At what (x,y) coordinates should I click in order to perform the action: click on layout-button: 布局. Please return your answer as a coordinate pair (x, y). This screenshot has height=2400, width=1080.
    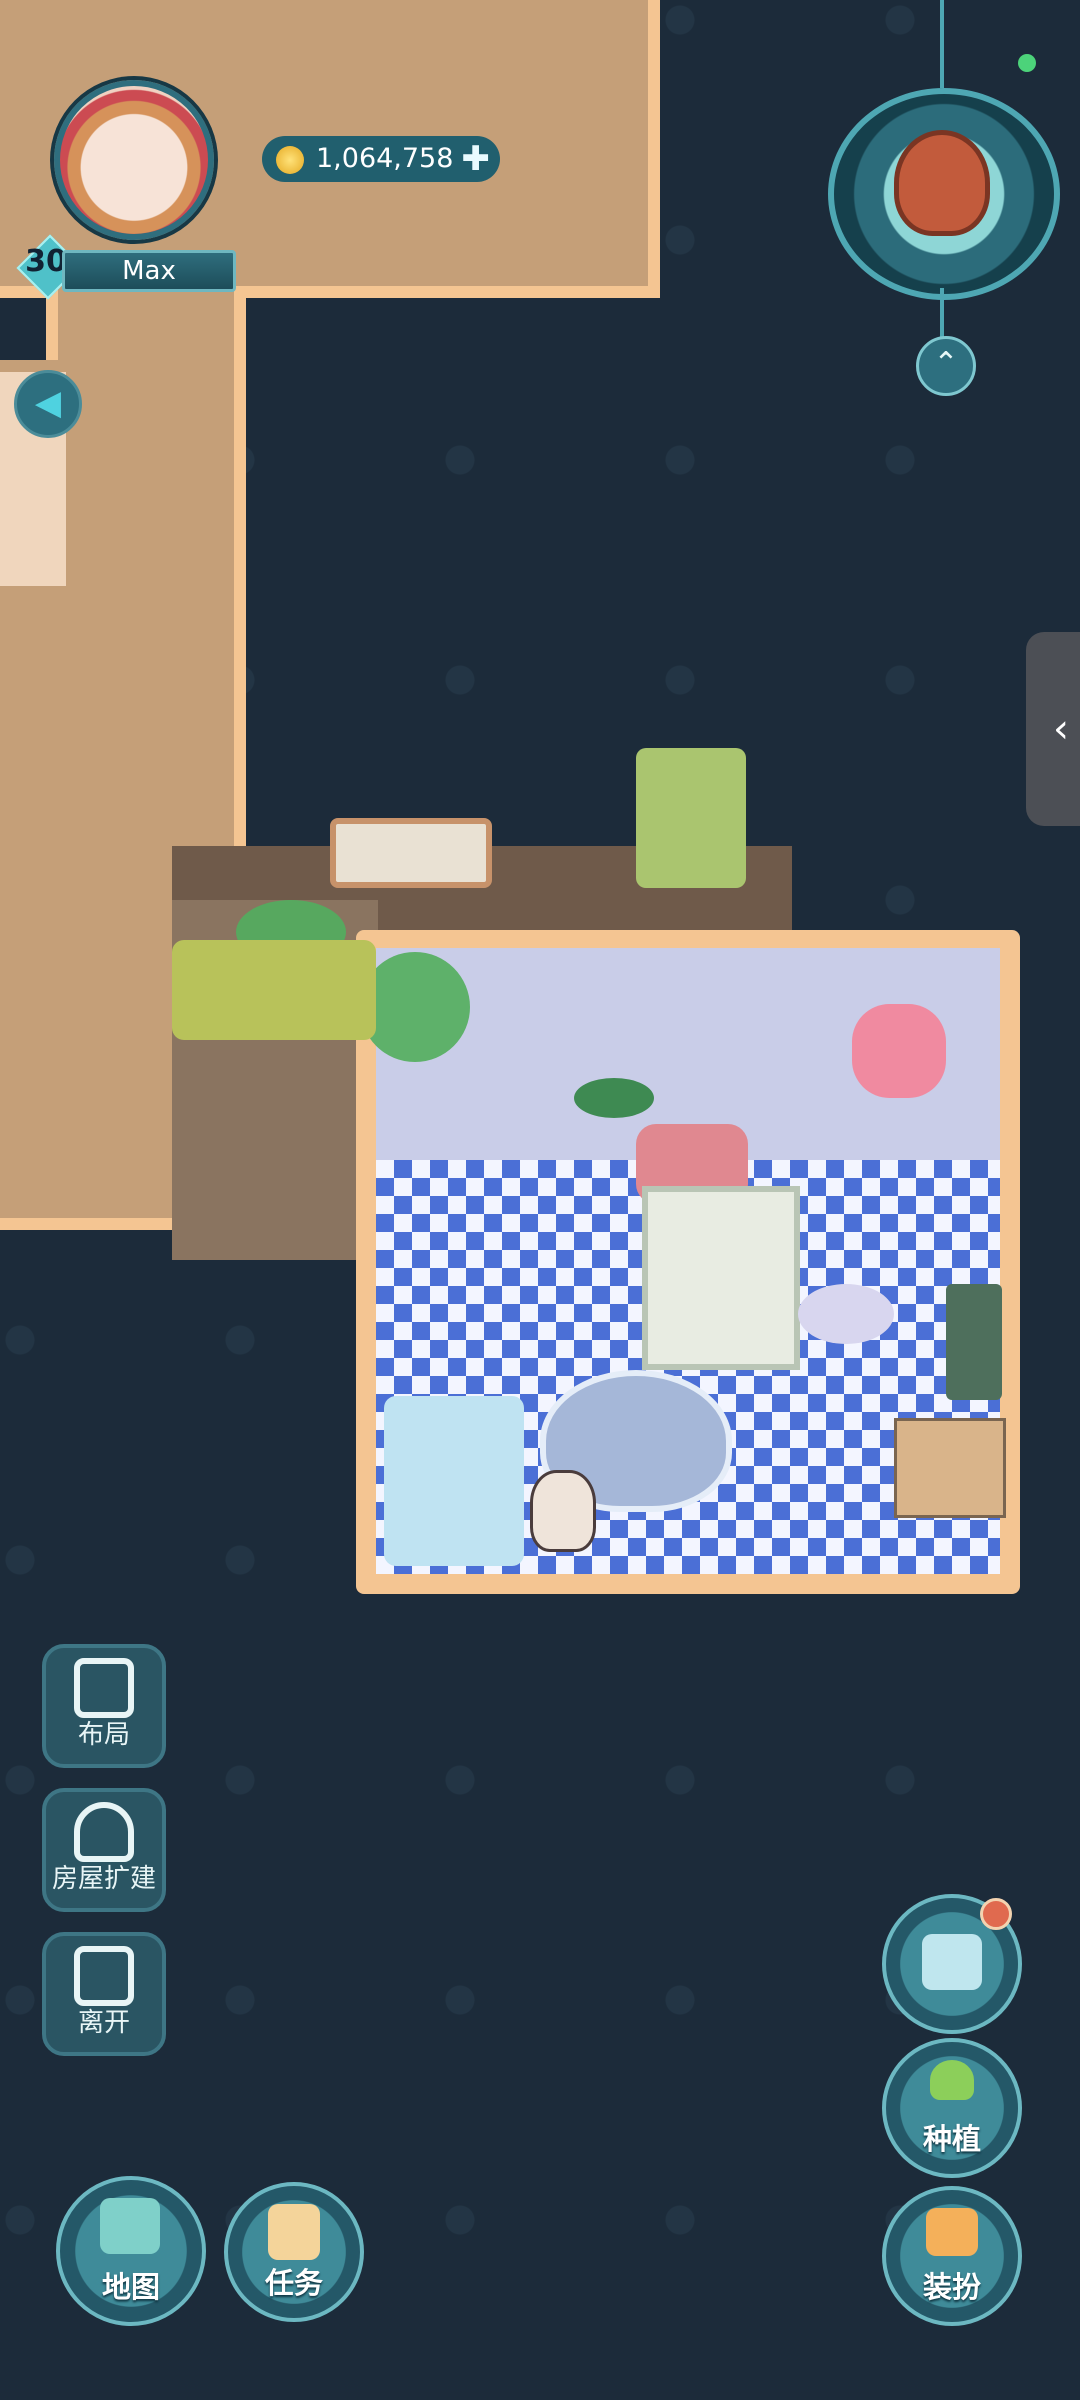
    Looking at the image, I should click on (104, 1706).